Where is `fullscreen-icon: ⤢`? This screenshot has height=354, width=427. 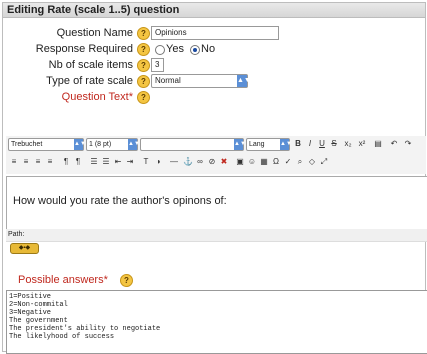
fullscreen-icon: ⤢ is located at coordinates (324, 161).